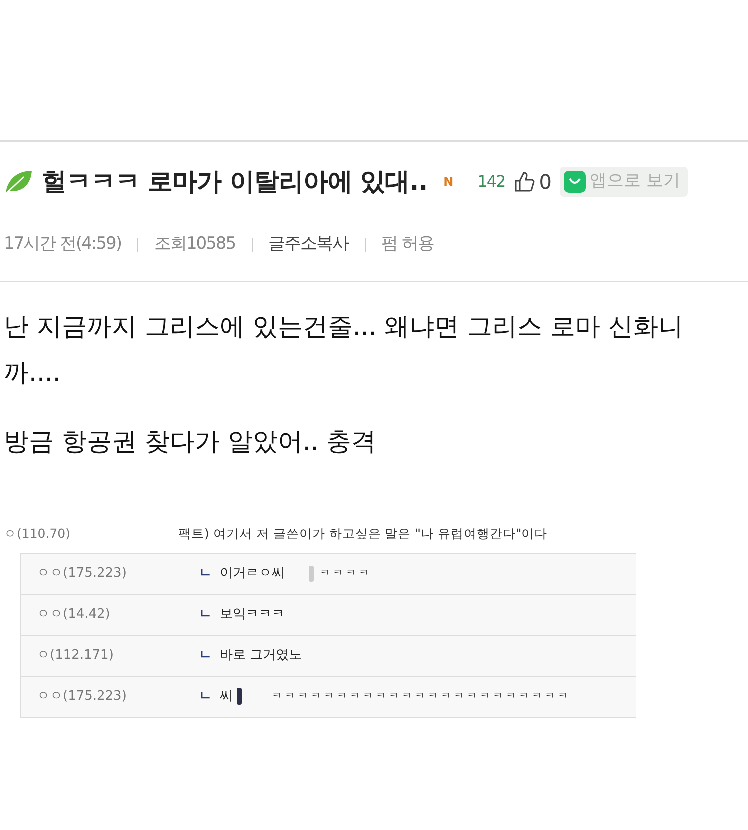  What do you see at coordinates (252, 574) in the screenshot?
I see `reply-text: 이거ㄹㅇ씨` at bounding box center [252, 574].